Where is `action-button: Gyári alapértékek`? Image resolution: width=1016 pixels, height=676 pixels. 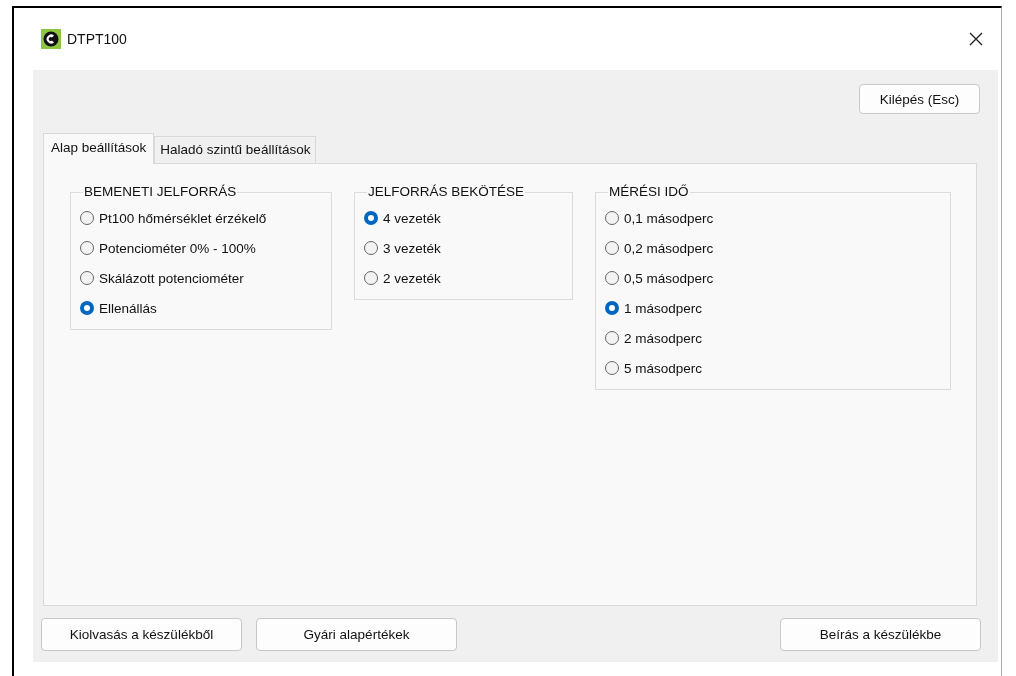
action-button: Gyári alapértékek is located at coordinates (356, 634).